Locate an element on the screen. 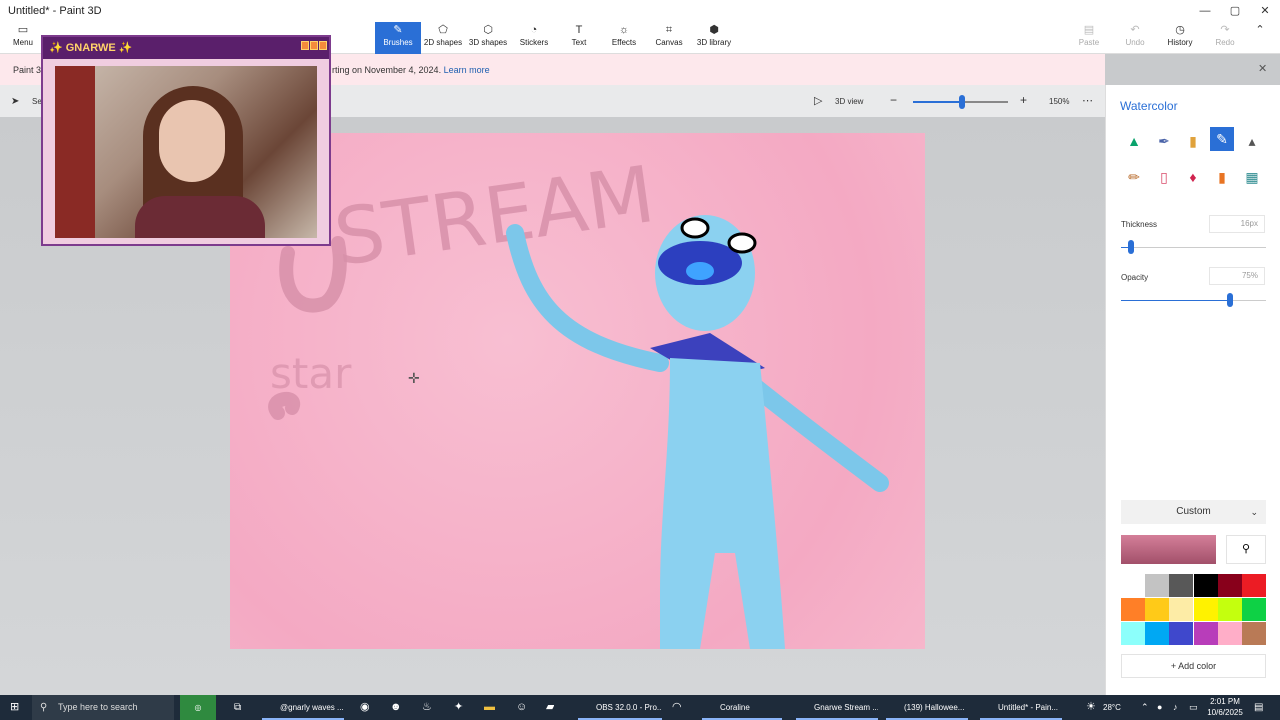 This screenshot has width=1280, height=720. thickness-slider-thumb is located at coordinates (1131, 247).